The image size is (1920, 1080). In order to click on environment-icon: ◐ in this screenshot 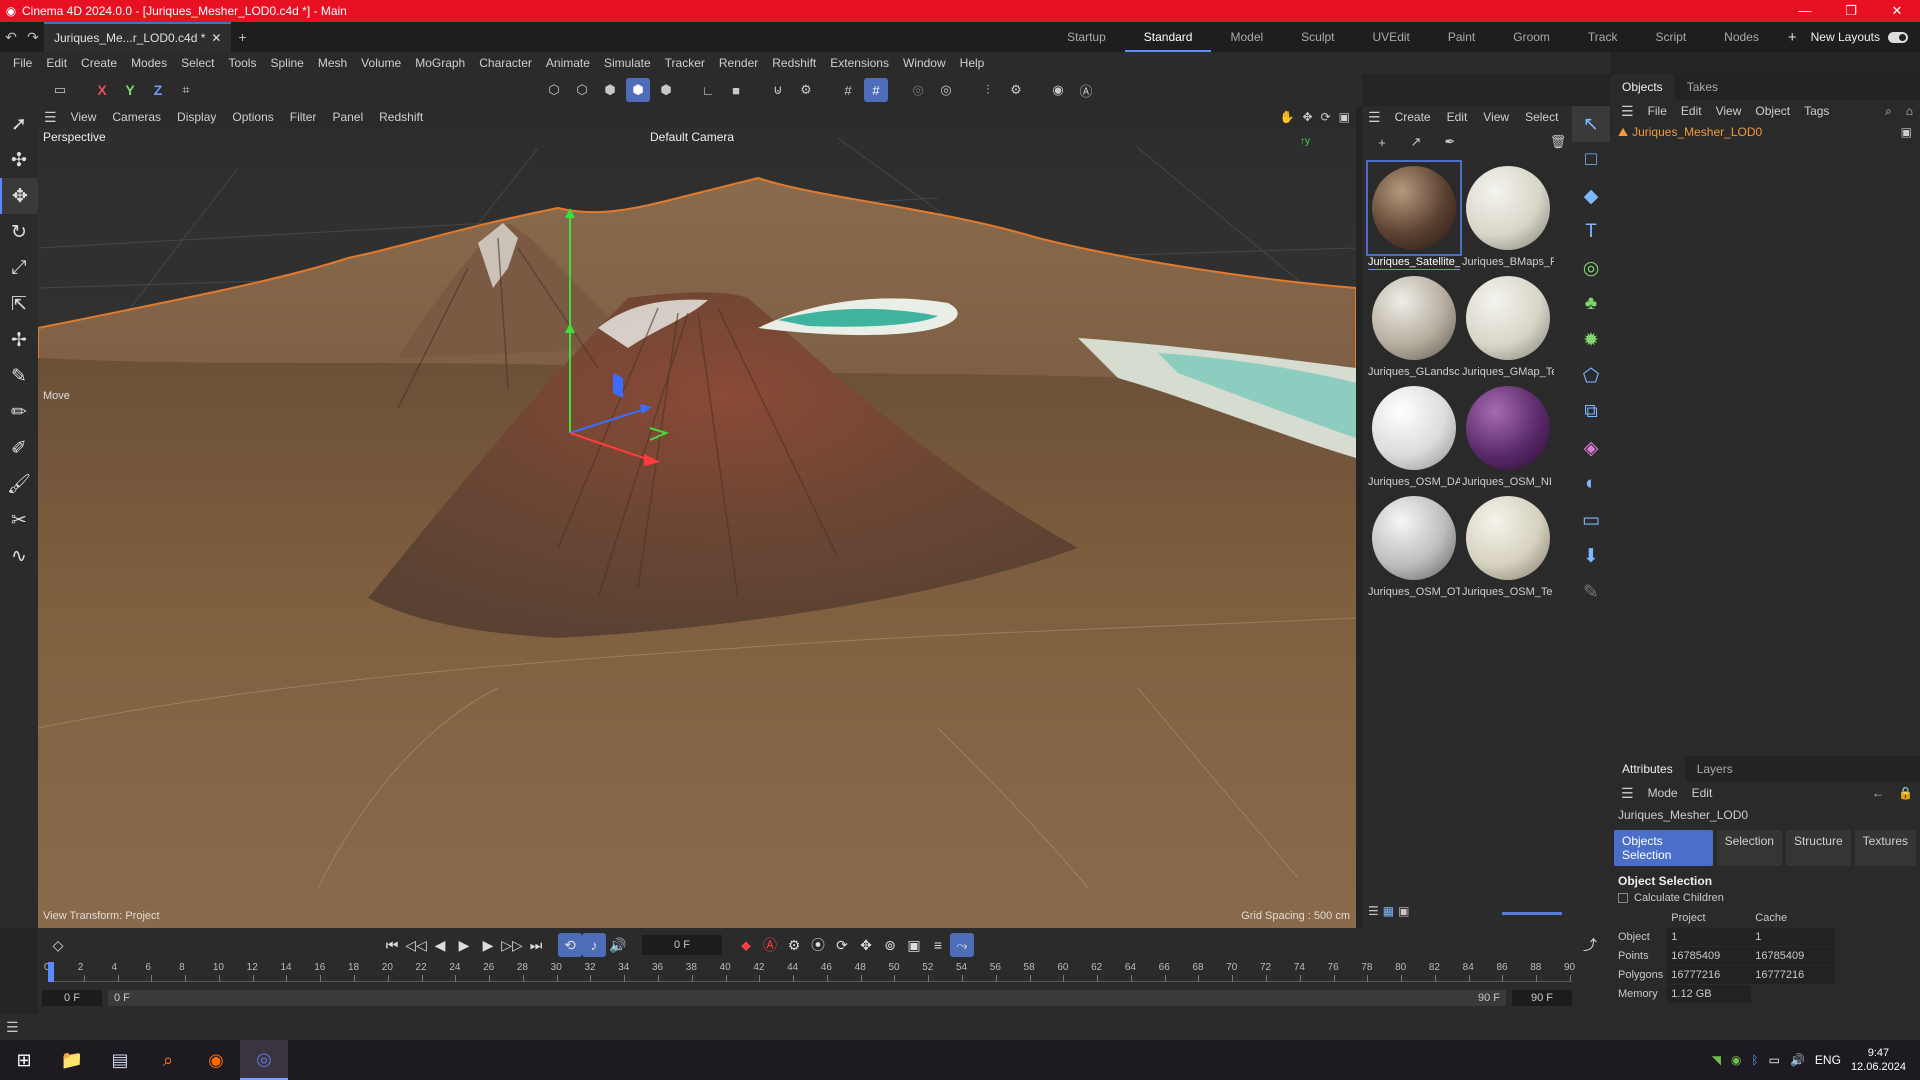, I will do `click(1591, 484)`.